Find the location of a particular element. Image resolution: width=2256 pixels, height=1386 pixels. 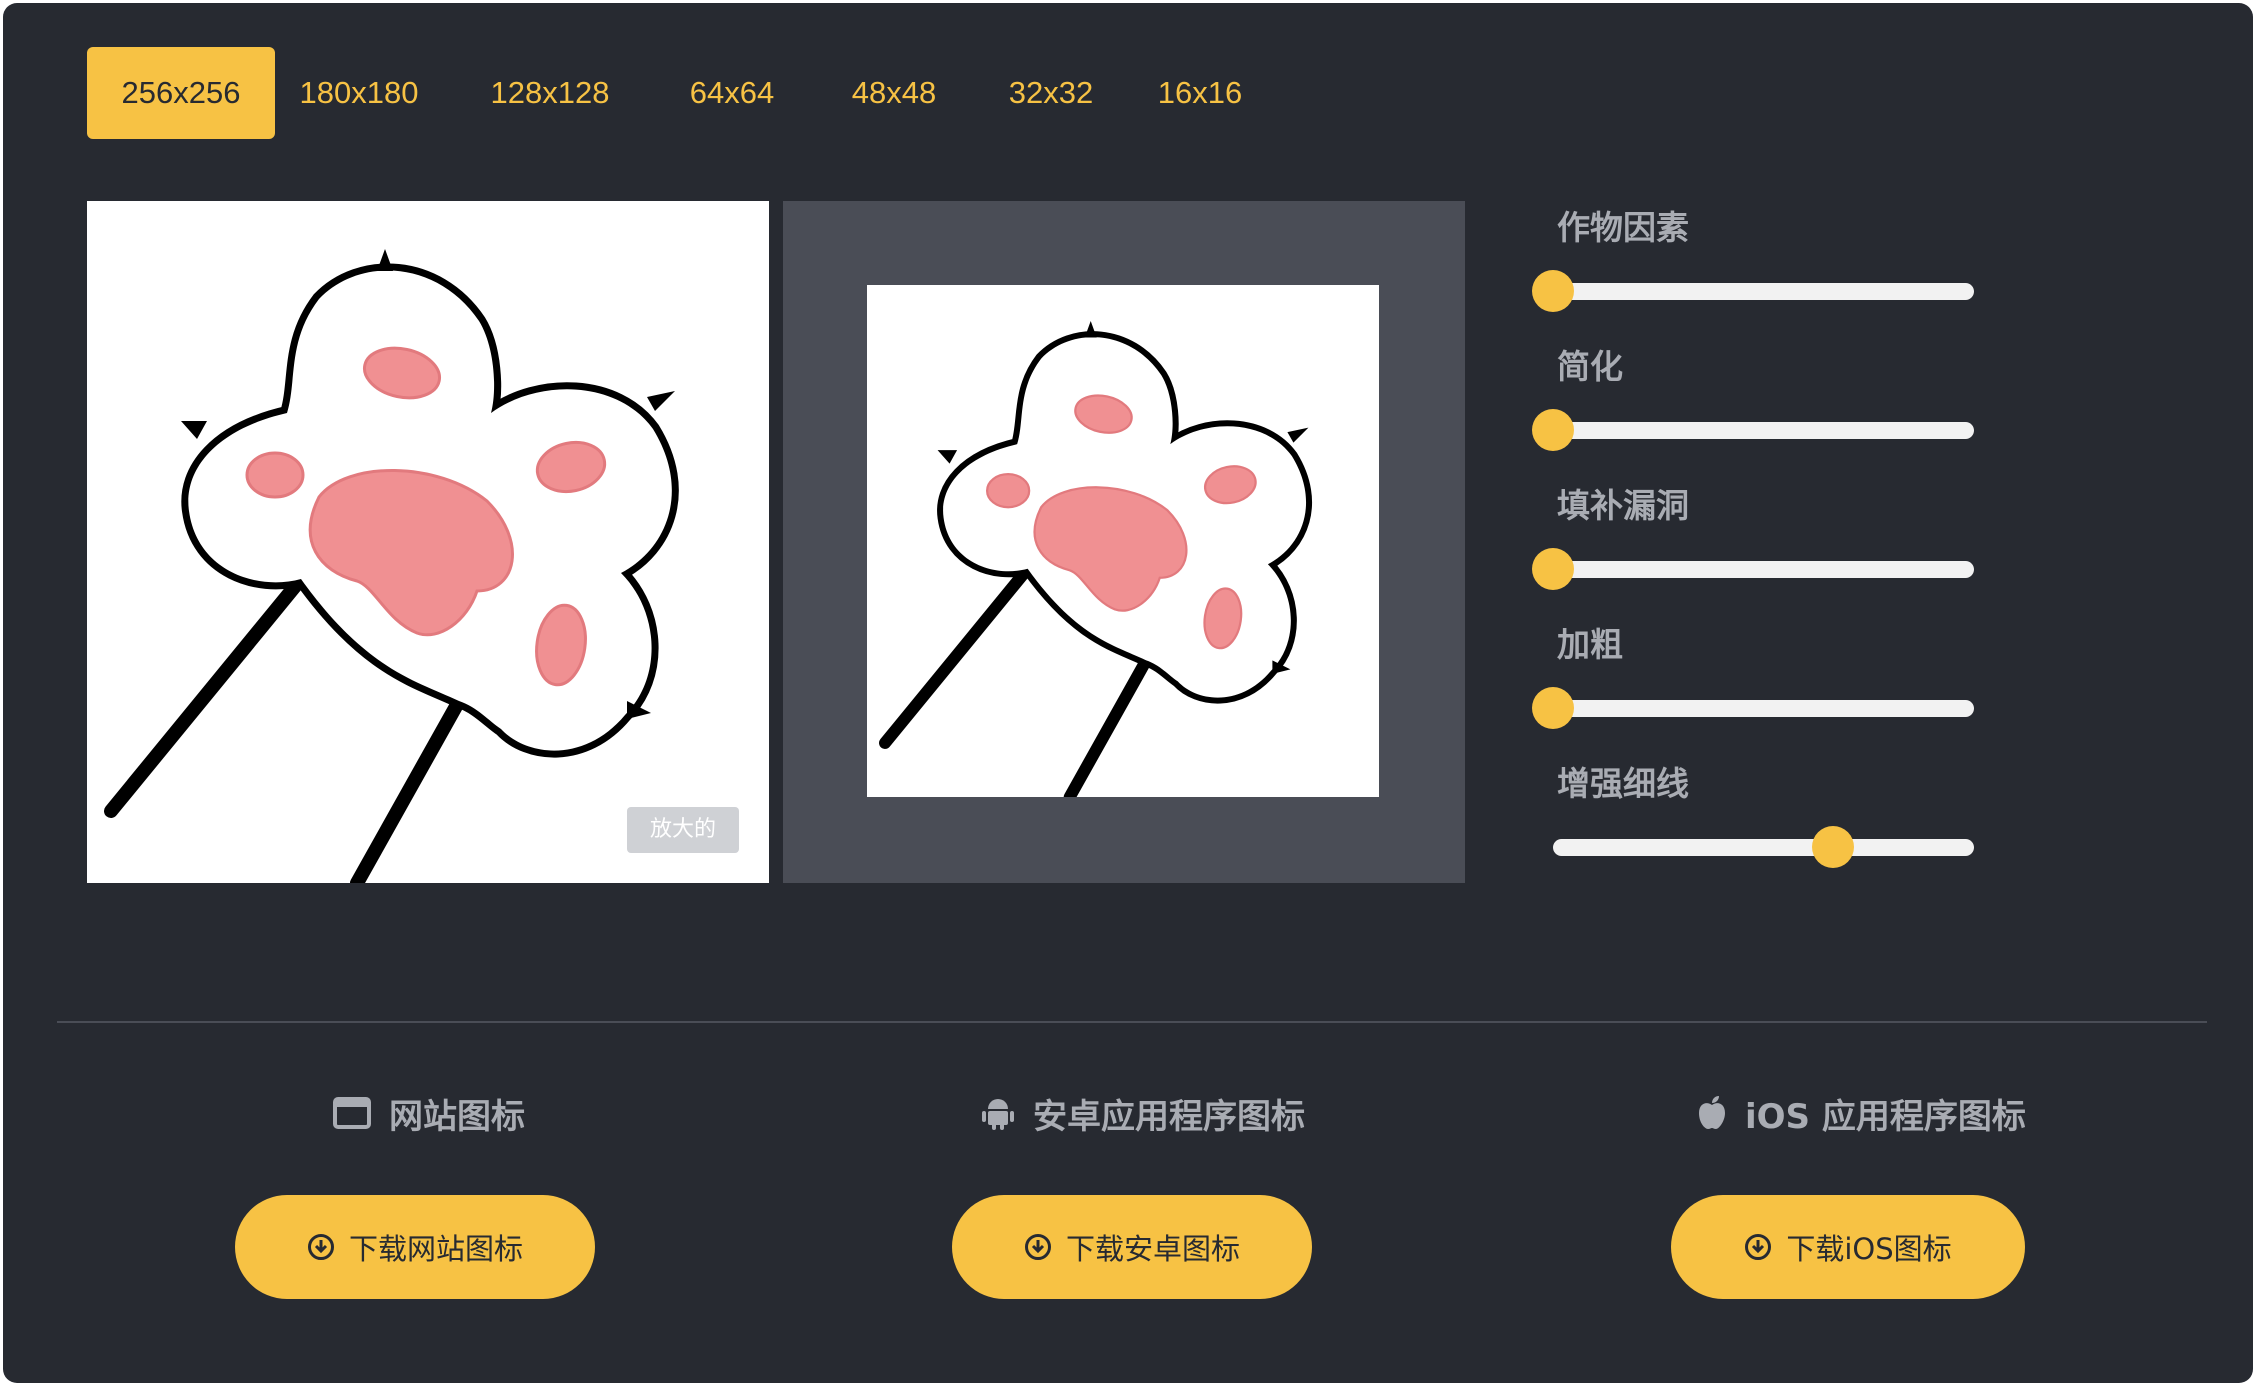

zoom-badge: 放大的 is located at coordinates (683, 830).